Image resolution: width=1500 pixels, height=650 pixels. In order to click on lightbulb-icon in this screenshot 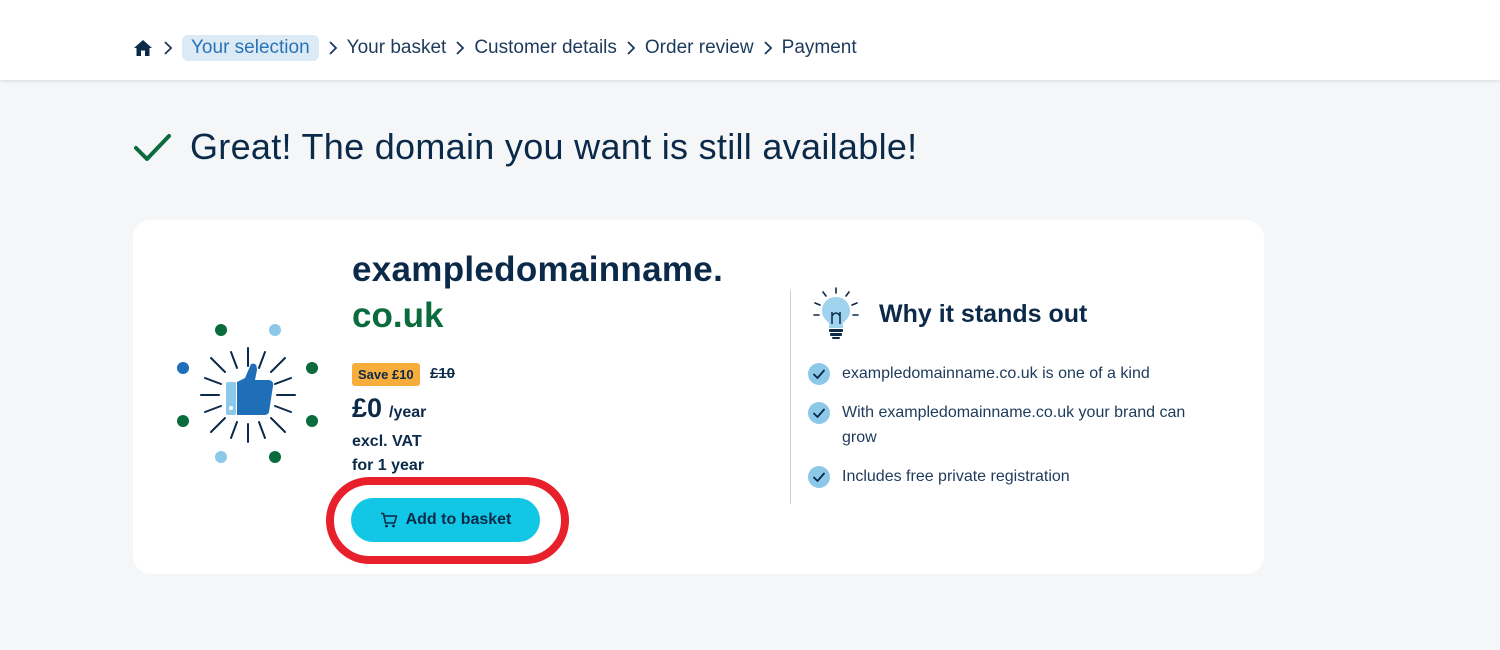, I will do `click(836, 313)`.